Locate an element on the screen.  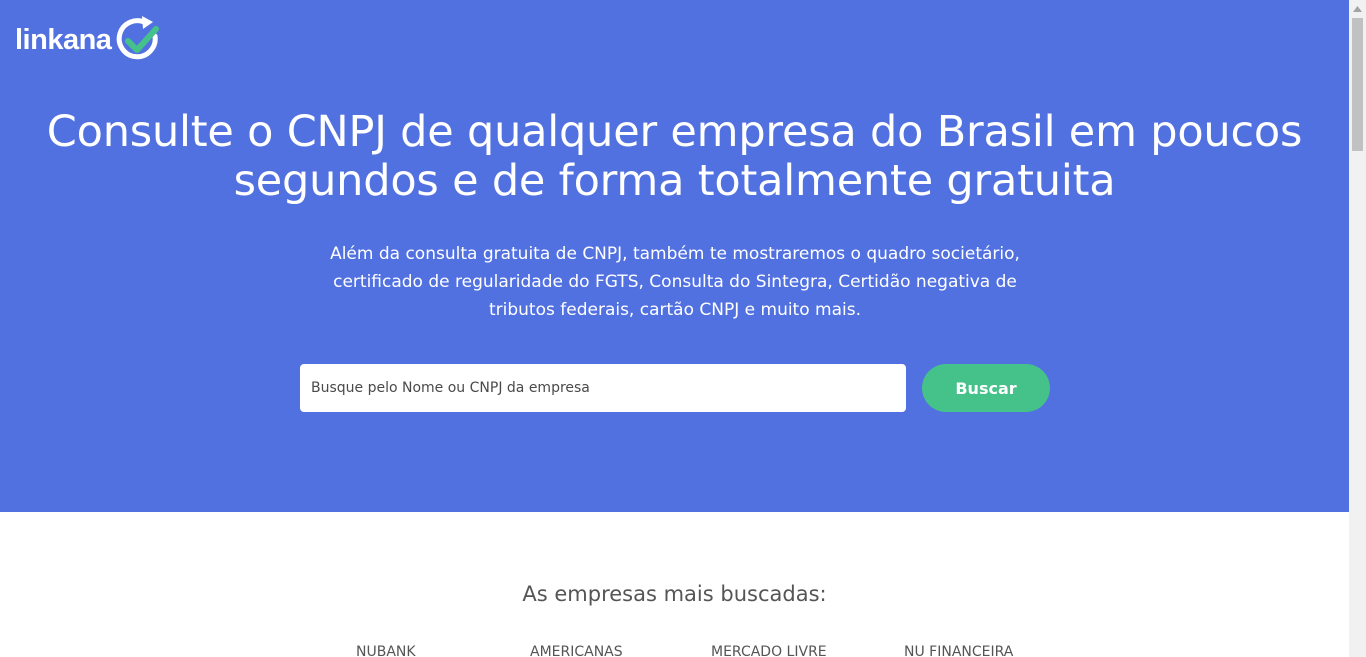
company-link-americanas: AMERICANAS is located at coordinates (576, 650).